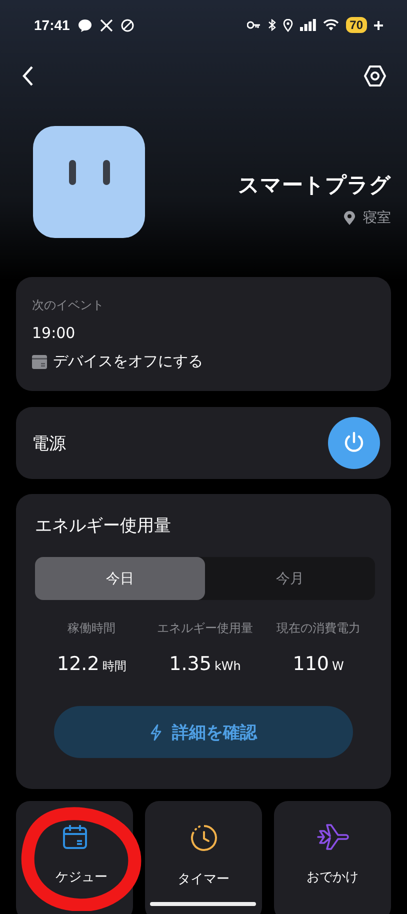 This screenshot has height=914, width=407. I want to click on stat-value: 12.2, so click(78, 664).